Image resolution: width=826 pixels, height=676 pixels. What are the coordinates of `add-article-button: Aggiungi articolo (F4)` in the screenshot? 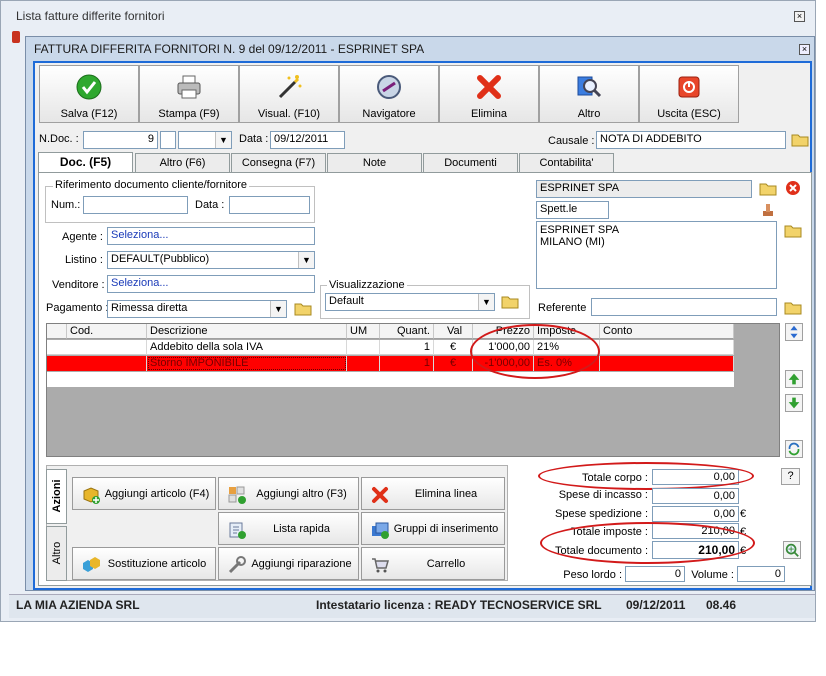 It's located at (144, 493).